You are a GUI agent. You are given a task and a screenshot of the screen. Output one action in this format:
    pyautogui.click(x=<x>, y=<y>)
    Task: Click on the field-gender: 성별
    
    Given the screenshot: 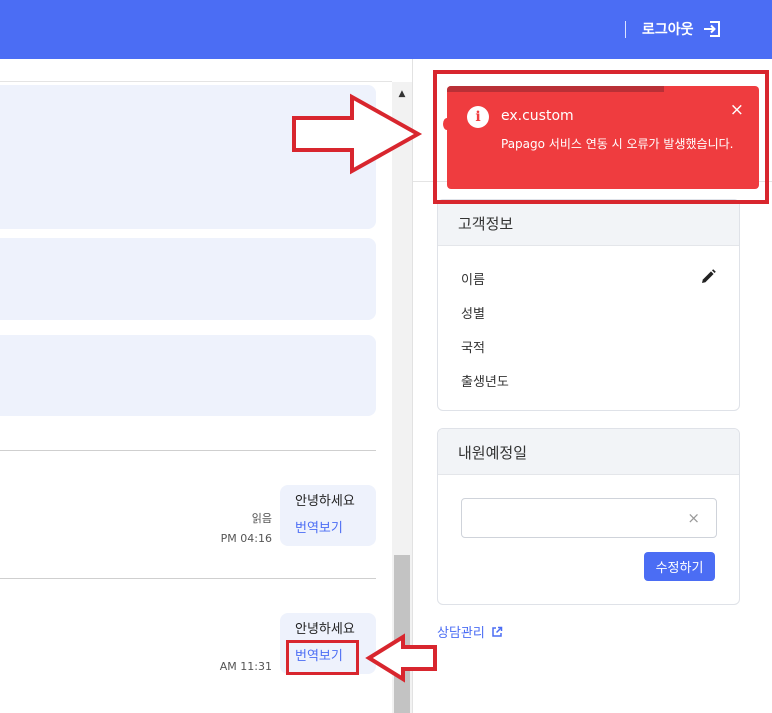 What is the action you would take?
    pyautogui.click(x=473, y=314)
    